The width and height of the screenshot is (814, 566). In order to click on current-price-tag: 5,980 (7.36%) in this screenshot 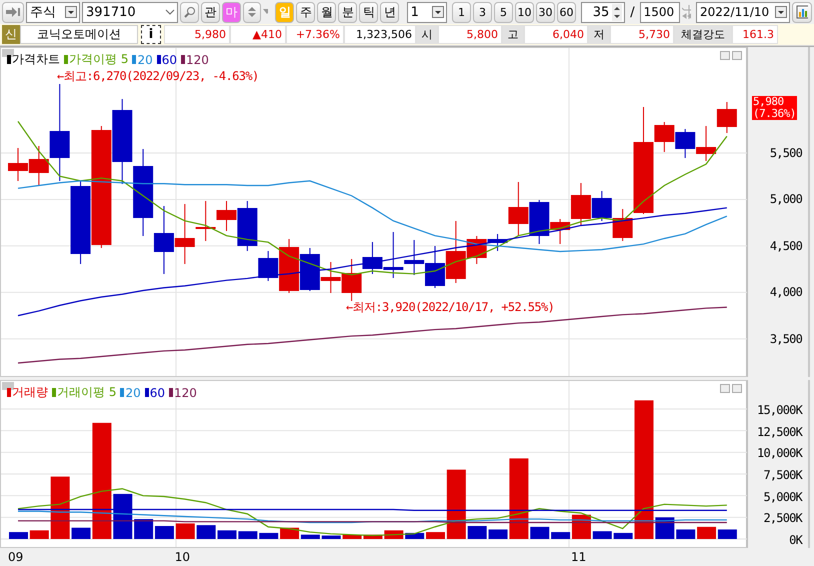, I will do `click(774, 108)`.